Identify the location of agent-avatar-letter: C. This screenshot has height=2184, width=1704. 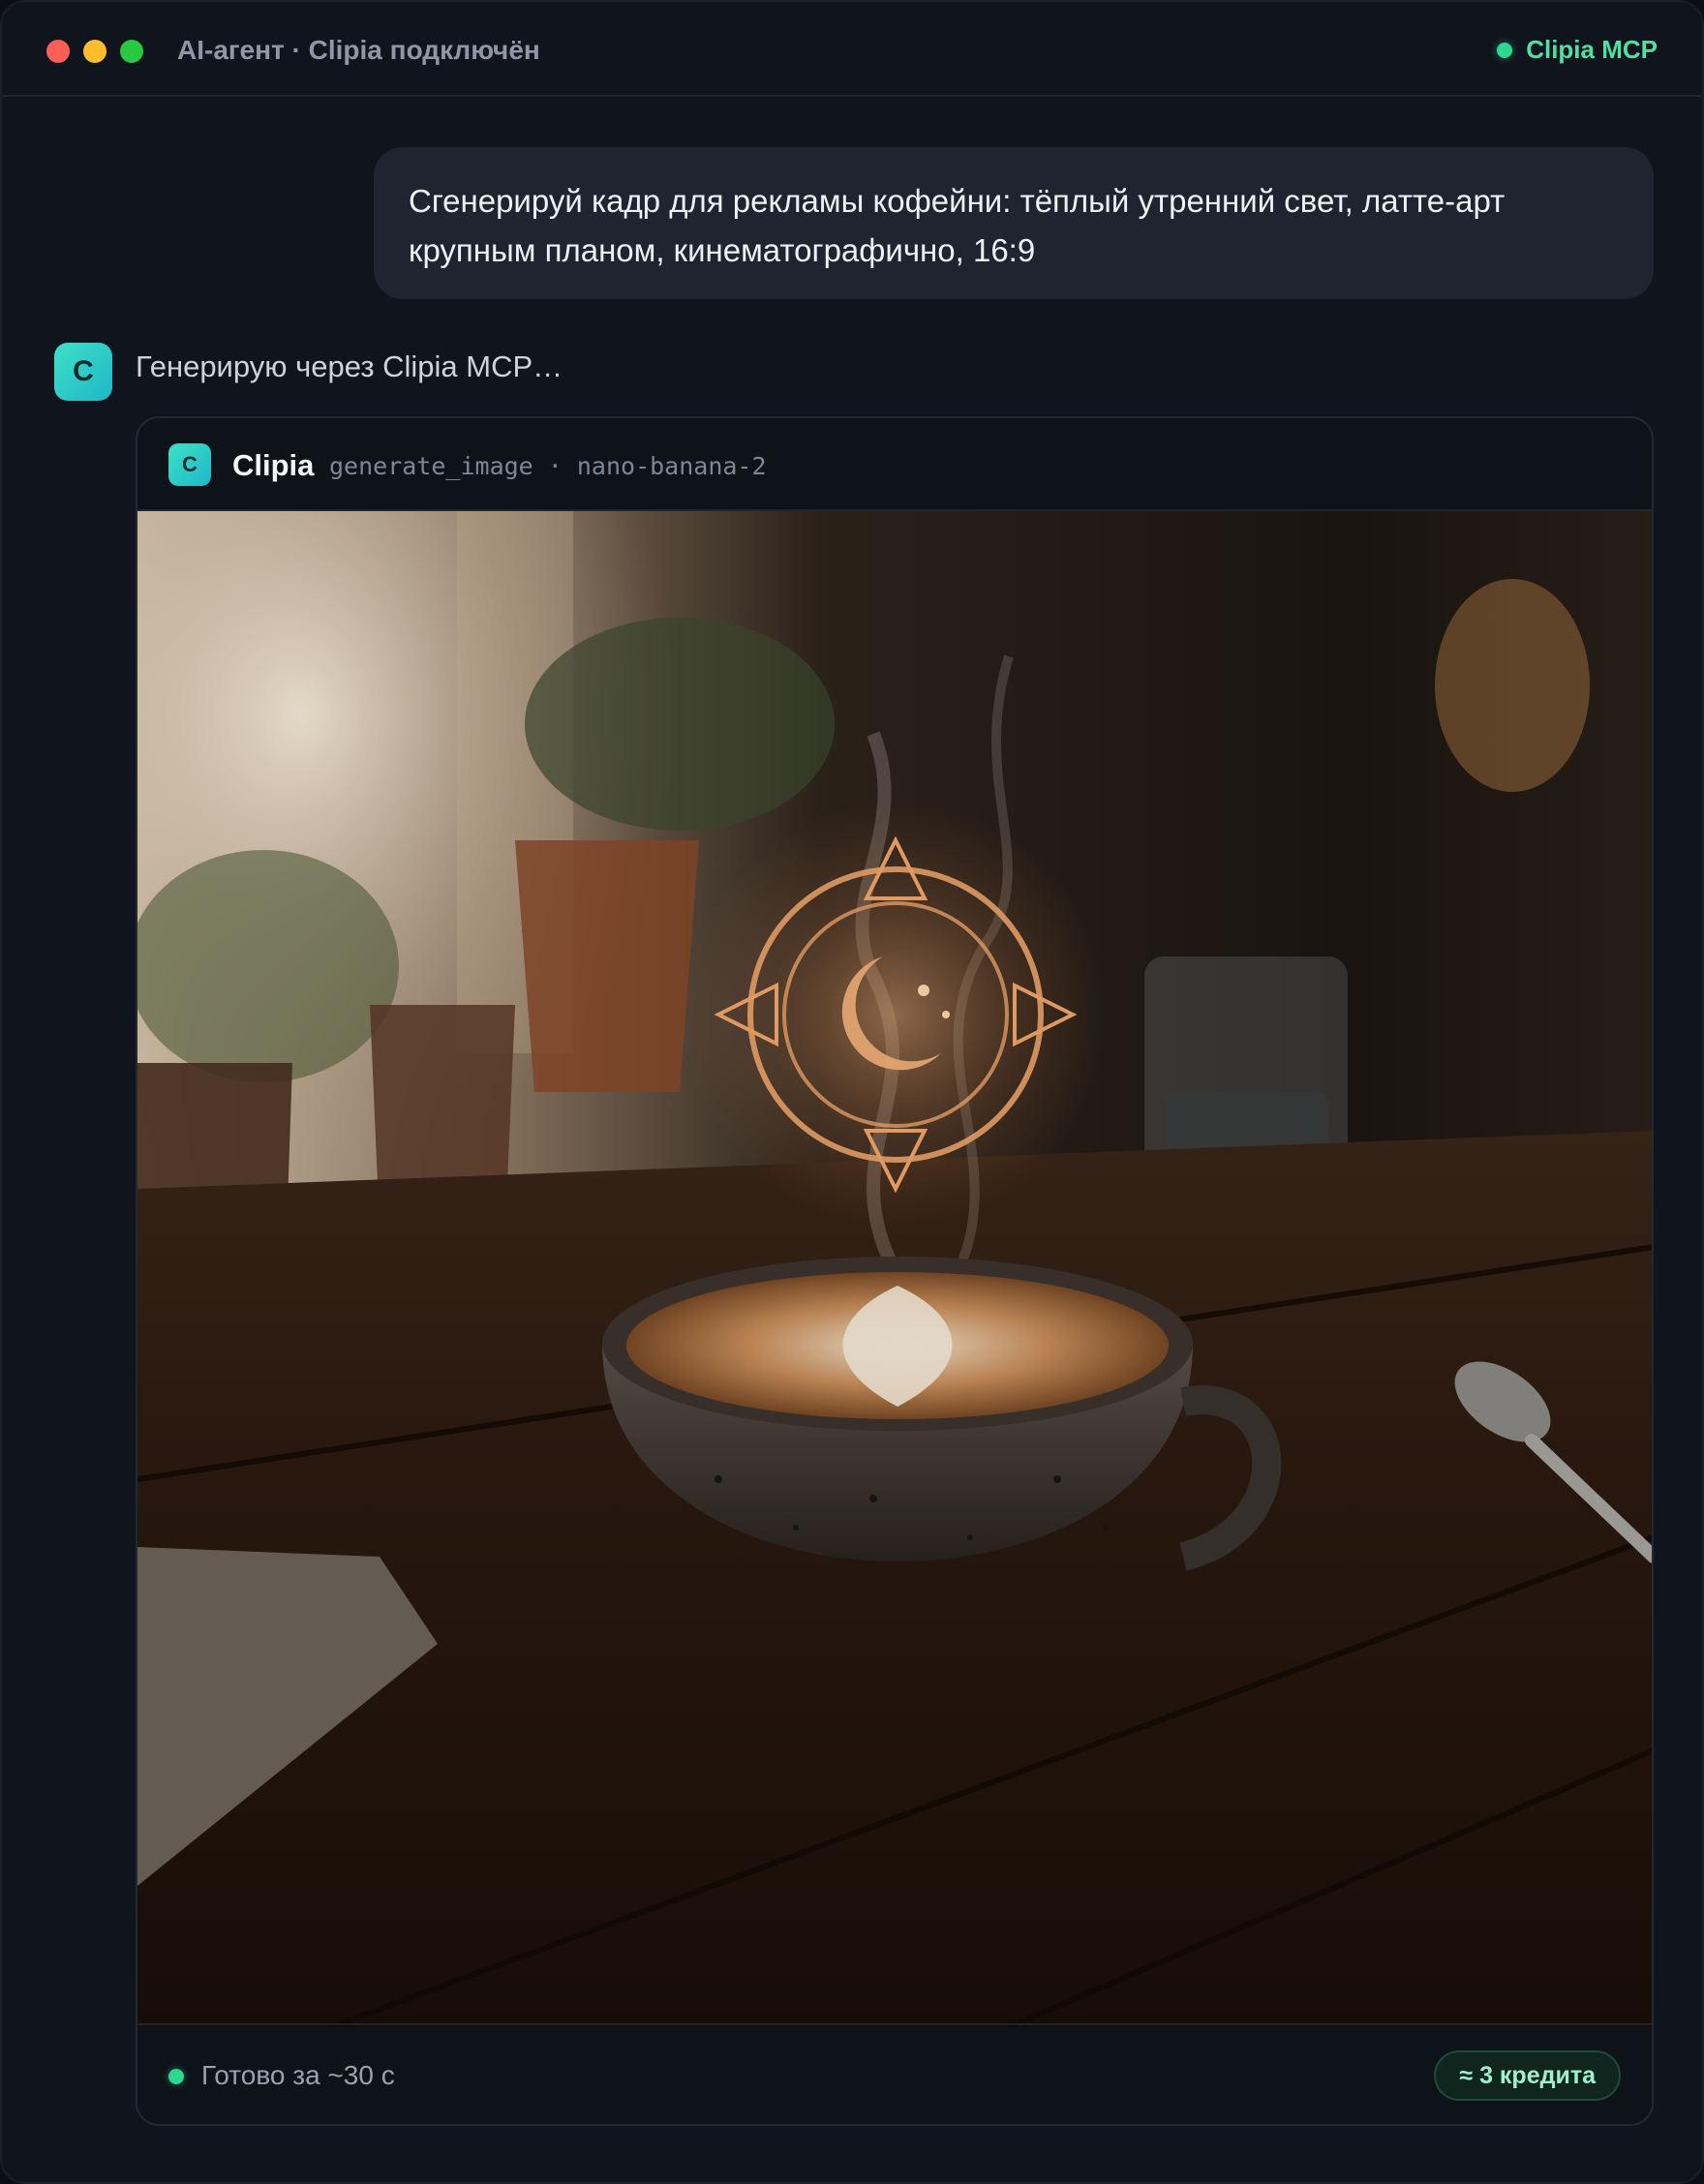
(83, 371).